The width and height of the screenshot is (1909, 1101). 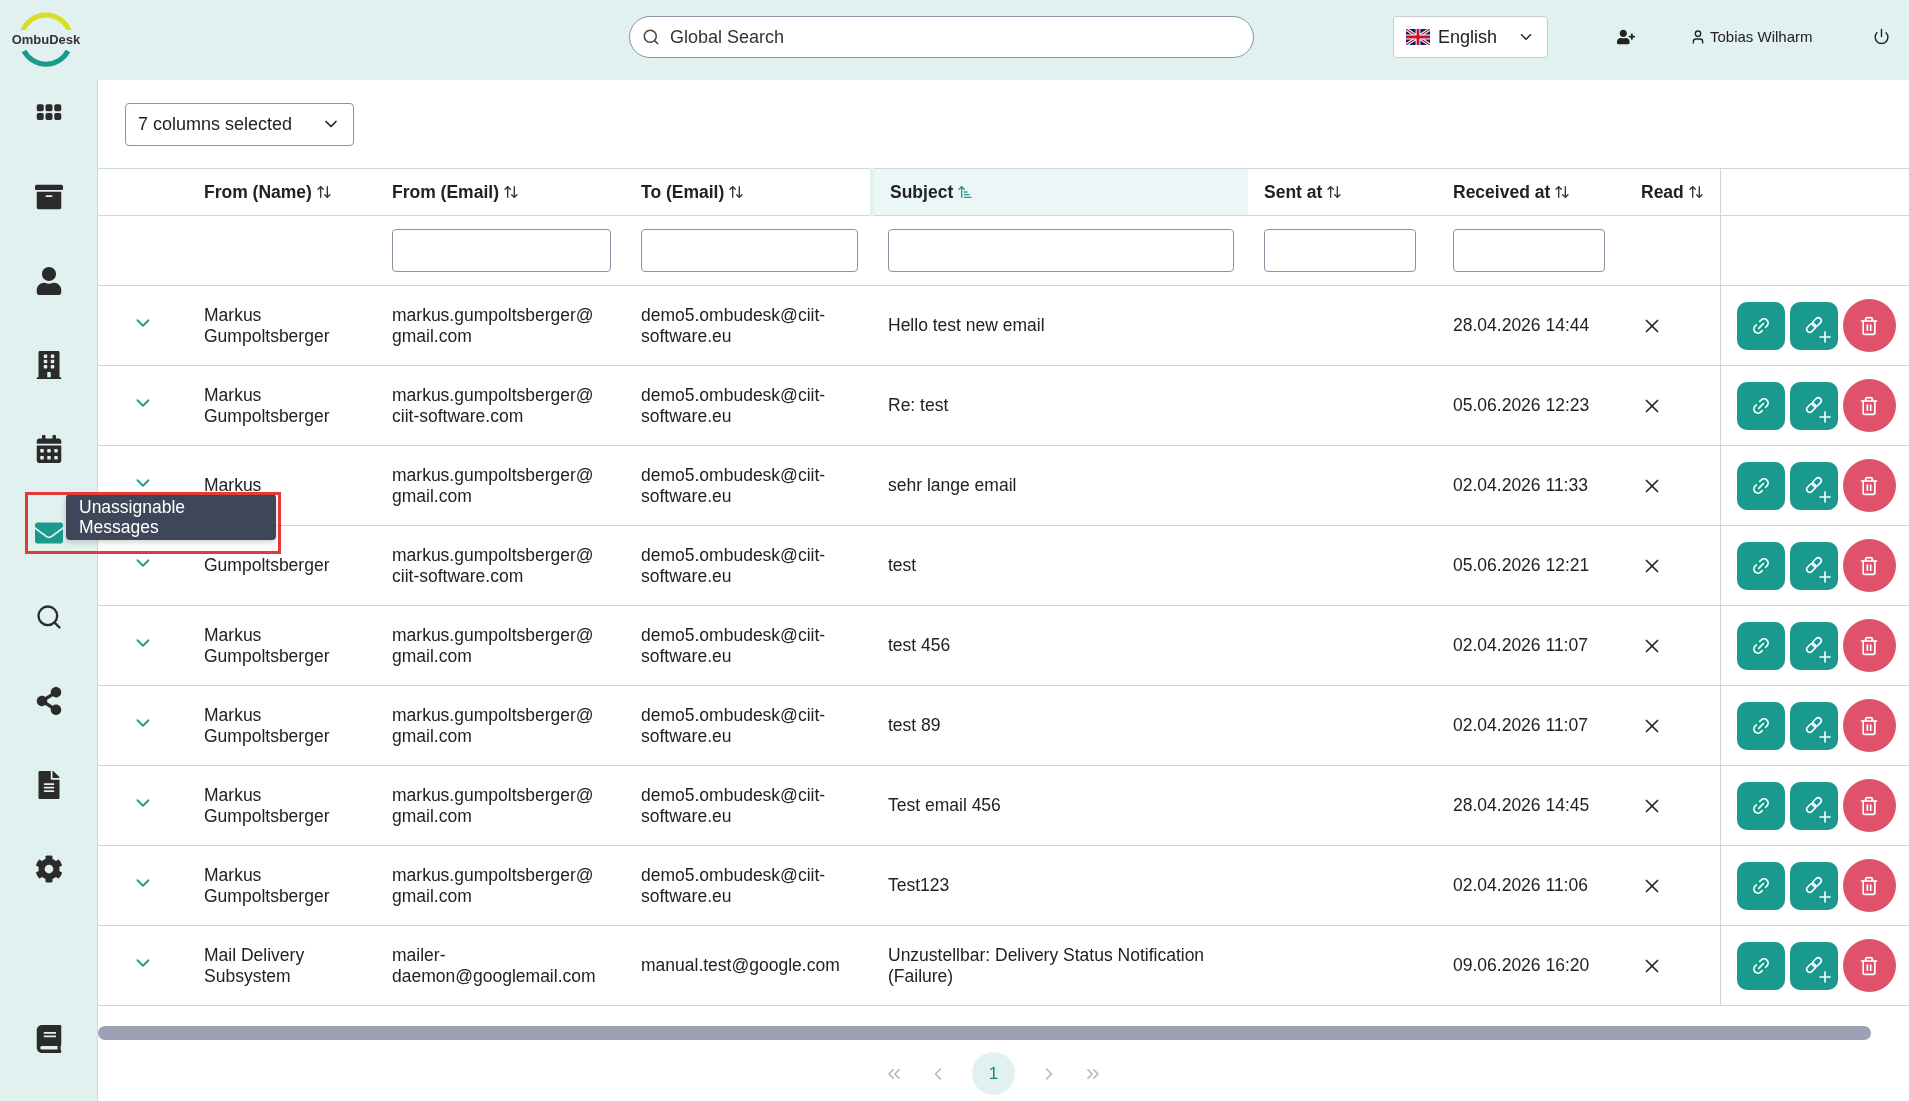 I want to click on table-cell: 28.04.2026 14:45, so click(x=1521, y=805).